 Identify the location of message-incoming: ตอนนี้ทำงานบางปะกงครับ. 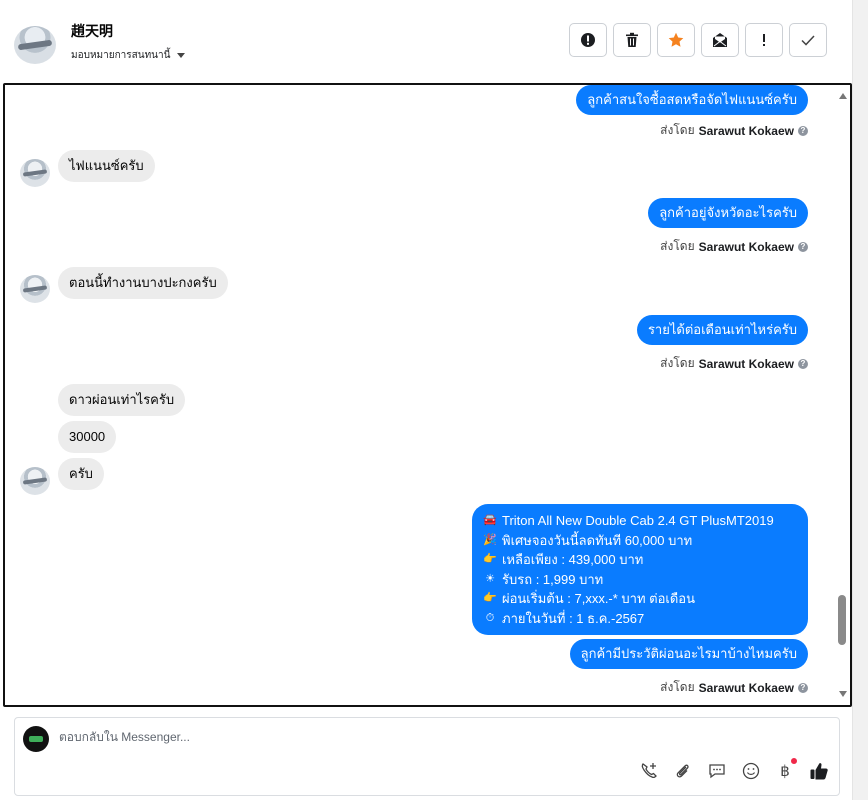
(143, 283).